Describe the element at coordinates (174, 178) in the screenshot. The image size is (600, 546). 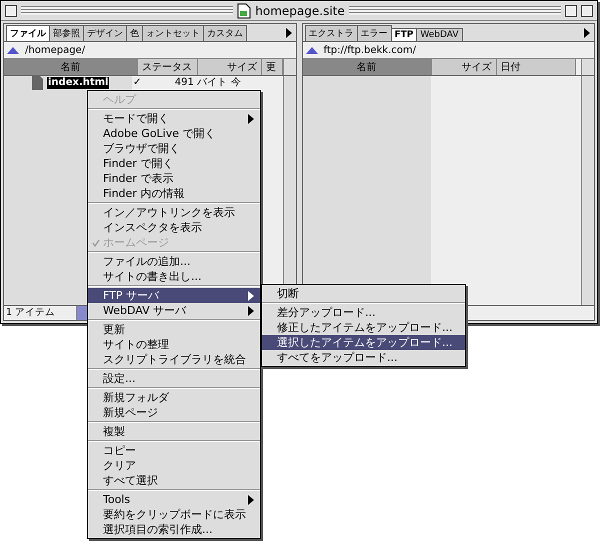
I see `menu-item: Finder で表示` at that location.